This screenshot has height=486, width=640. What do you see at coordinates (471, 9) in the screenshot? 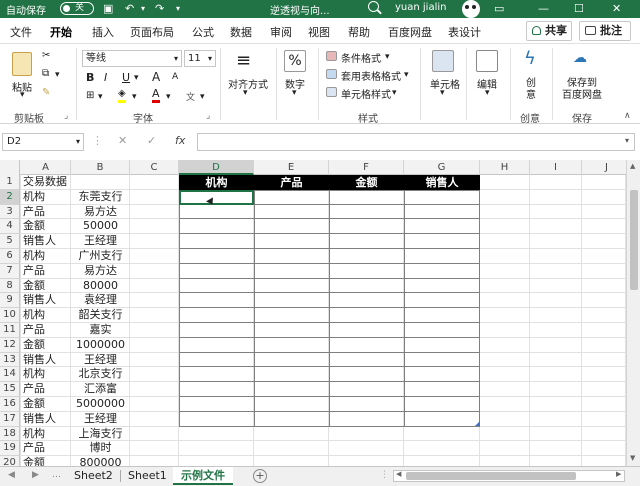
I see `avatar` at bounding box center [471, 9].